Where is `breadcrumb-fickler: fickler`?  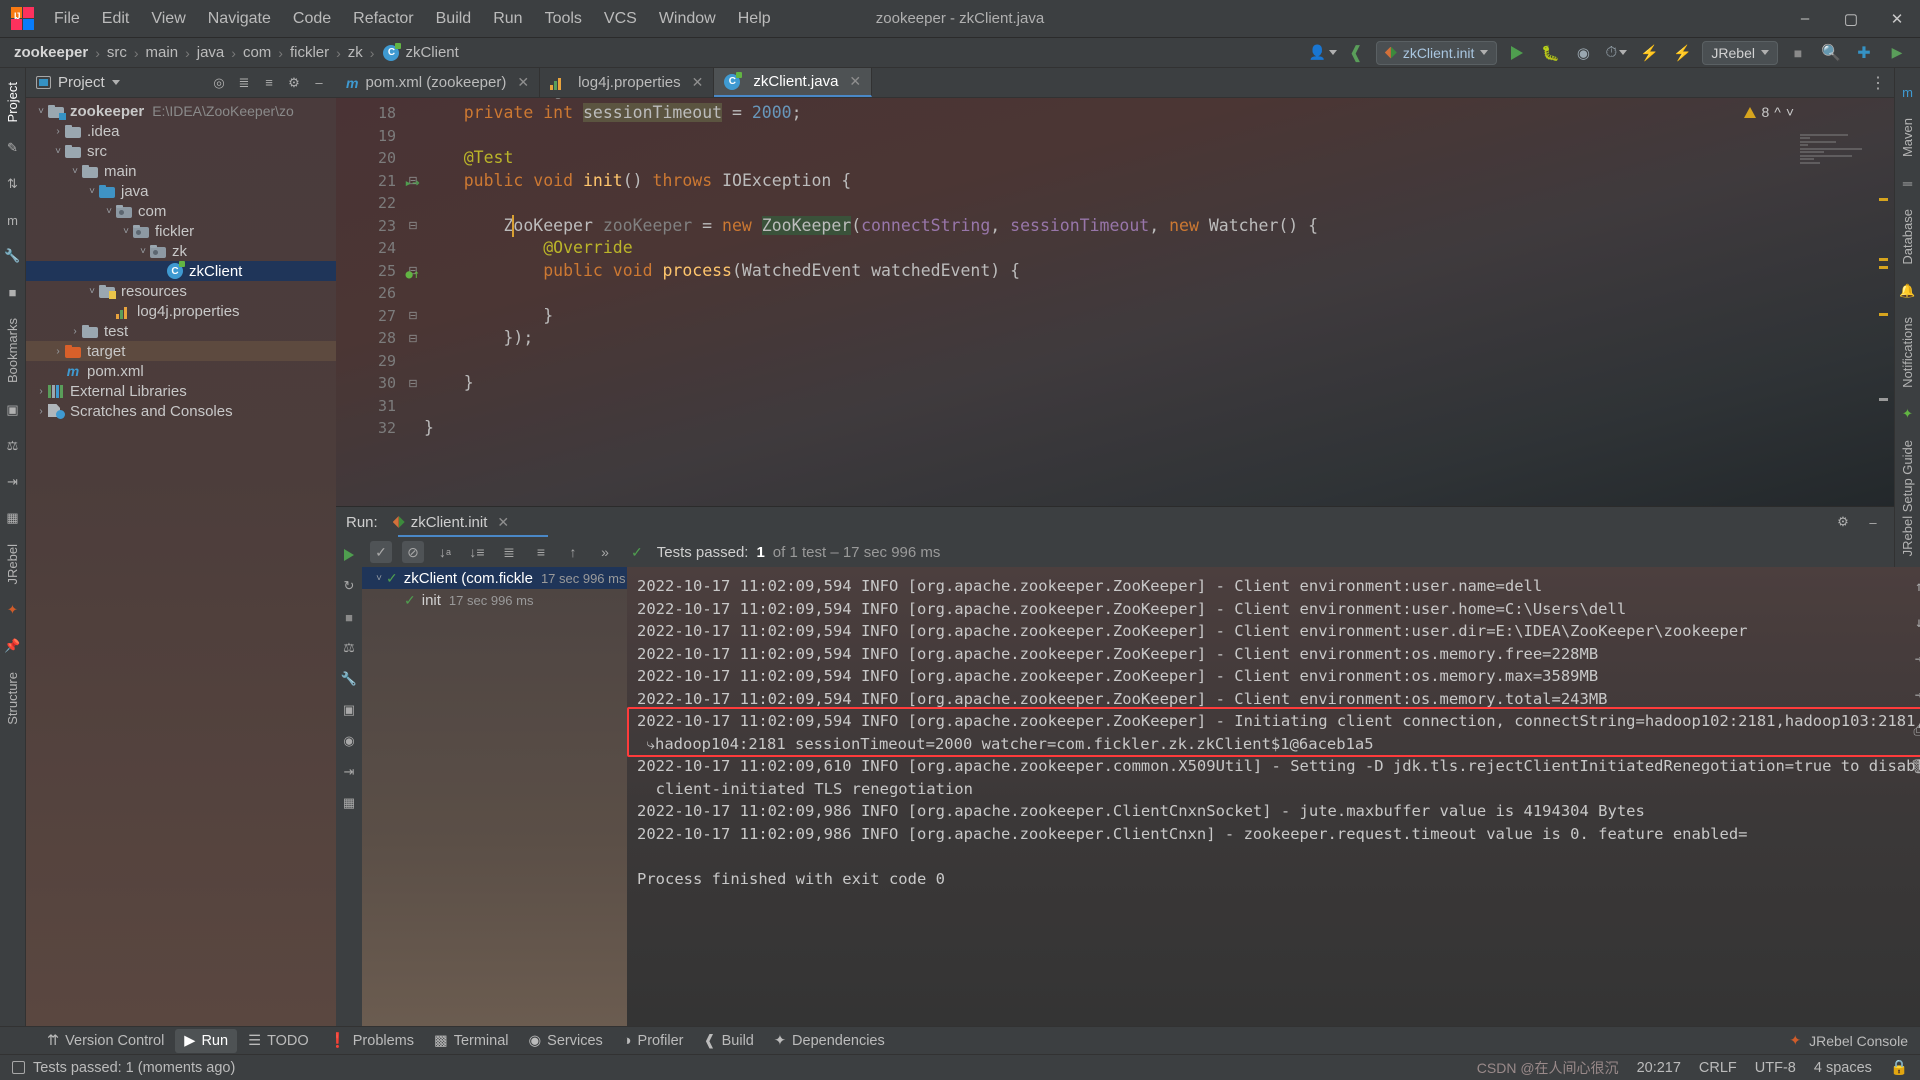
breadcrumb-fickler: fickler is located at coordinates (309, 52).